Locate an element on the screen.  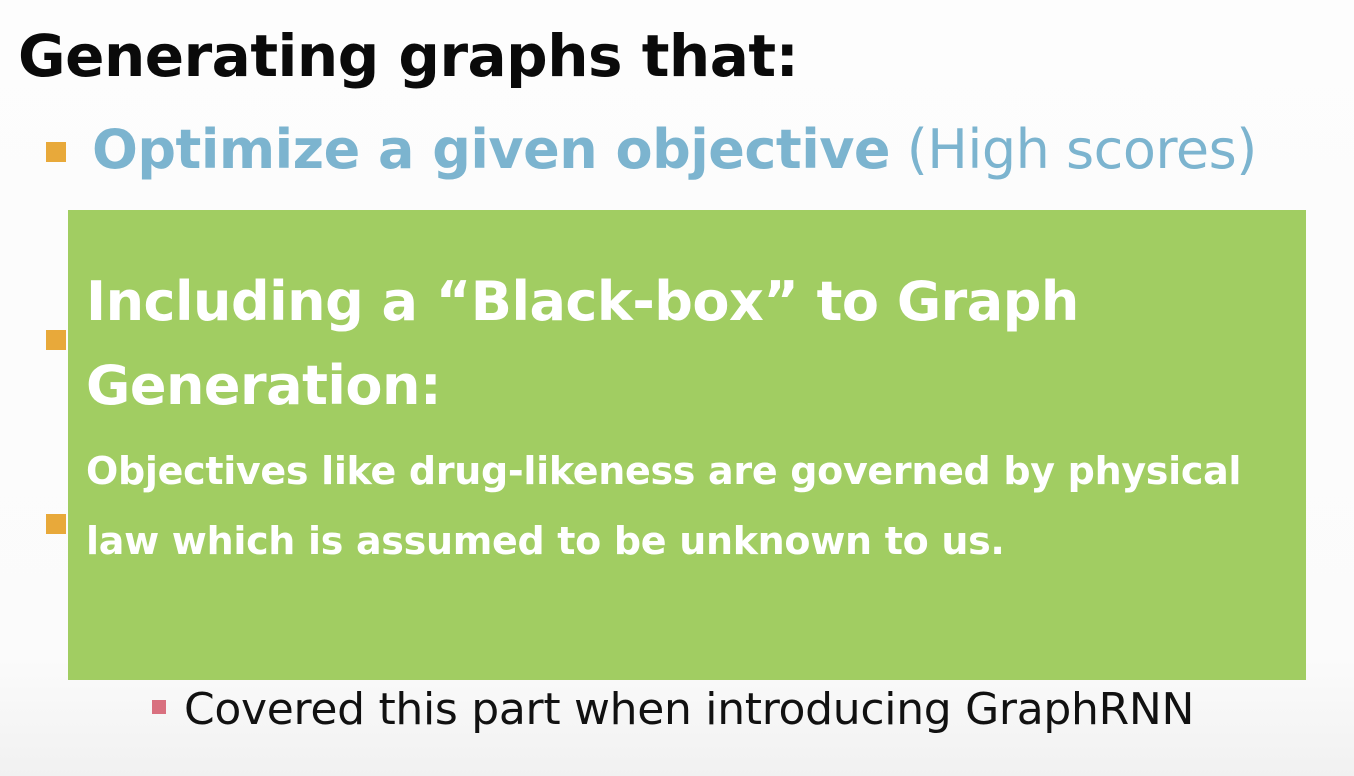
sub-bullet-square-icon is located at coordinates (159, 707).